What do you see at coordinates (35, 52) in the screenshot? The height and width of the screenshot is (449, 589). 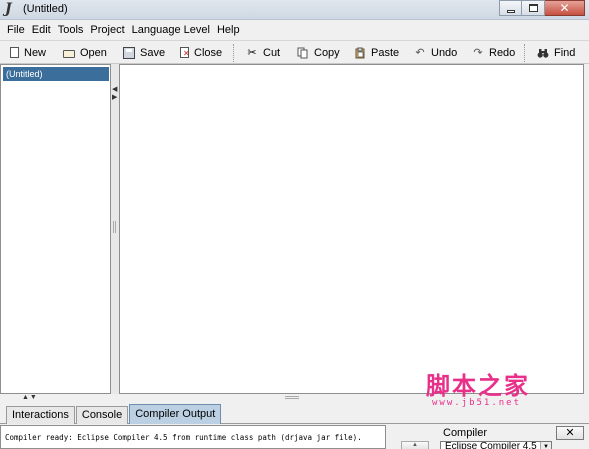 I see `new-label: New` at bounding box center [35, 52].